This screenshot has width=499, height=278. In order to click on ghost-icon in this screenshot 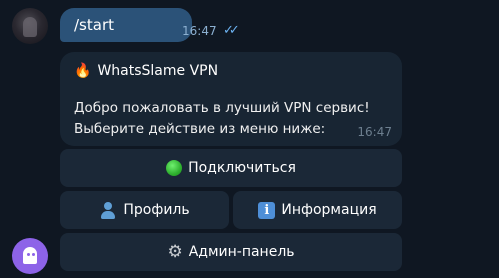, I will do `click(30, 256)`.